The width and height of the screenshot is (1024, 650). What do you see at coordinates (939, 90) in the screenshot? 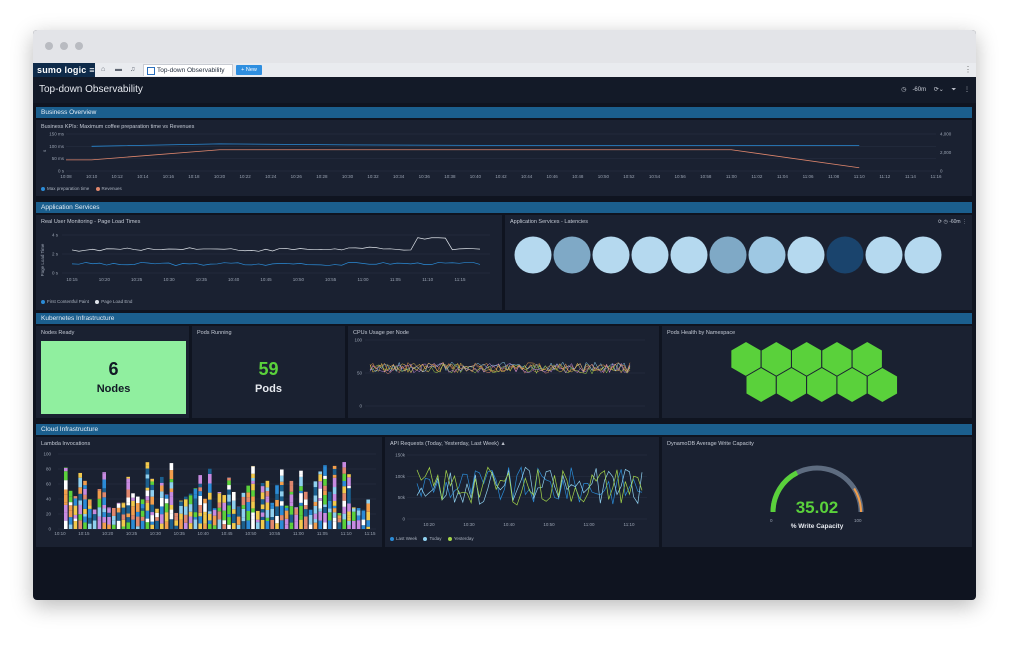
I see `refresh-icon: ⟳⌄` at bounding box center [939, 90].